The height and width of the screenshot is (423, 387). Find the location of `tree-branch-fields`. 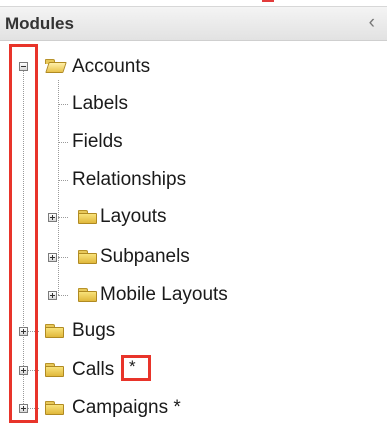

tree-branch-fields is located at coordinates (63, 142).